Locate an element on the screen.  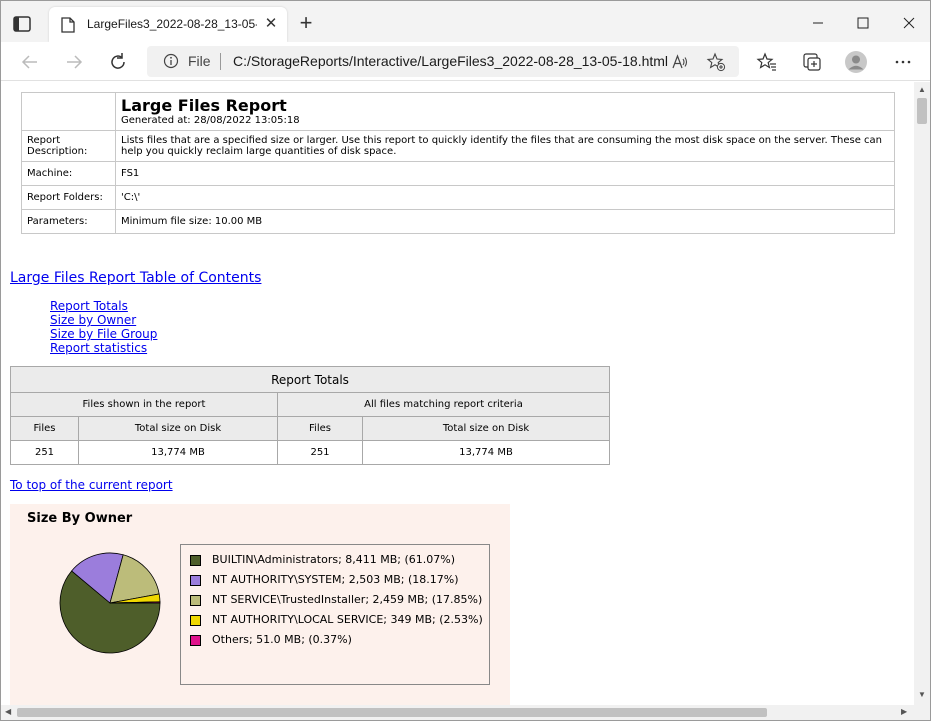
legend-label: NT AUTHORITY\SYSTEM; 2,503 MB; (18.17%) is located at coordinates (335, 579).